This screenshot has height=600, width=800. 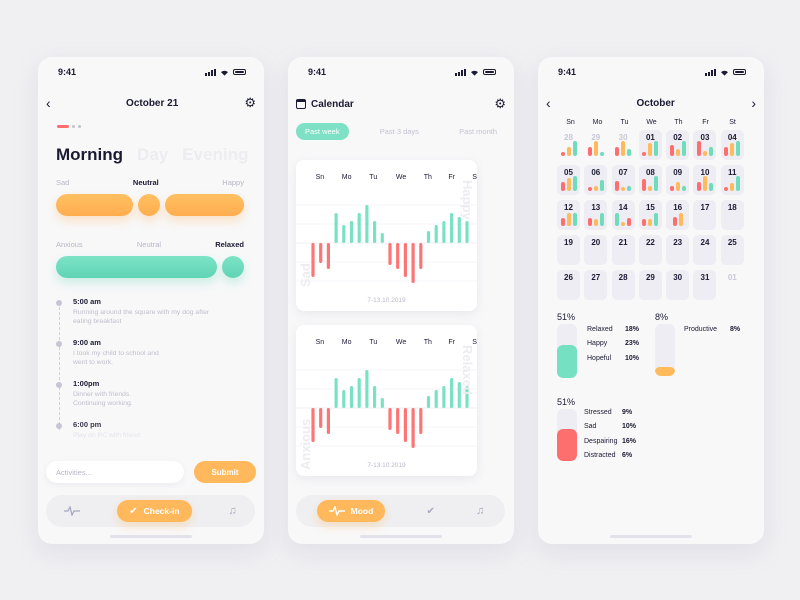 What do you see at coordinates (623, 180) in the screenshot?
I see `calendar-day: 07` at bounding box center [623, 180].